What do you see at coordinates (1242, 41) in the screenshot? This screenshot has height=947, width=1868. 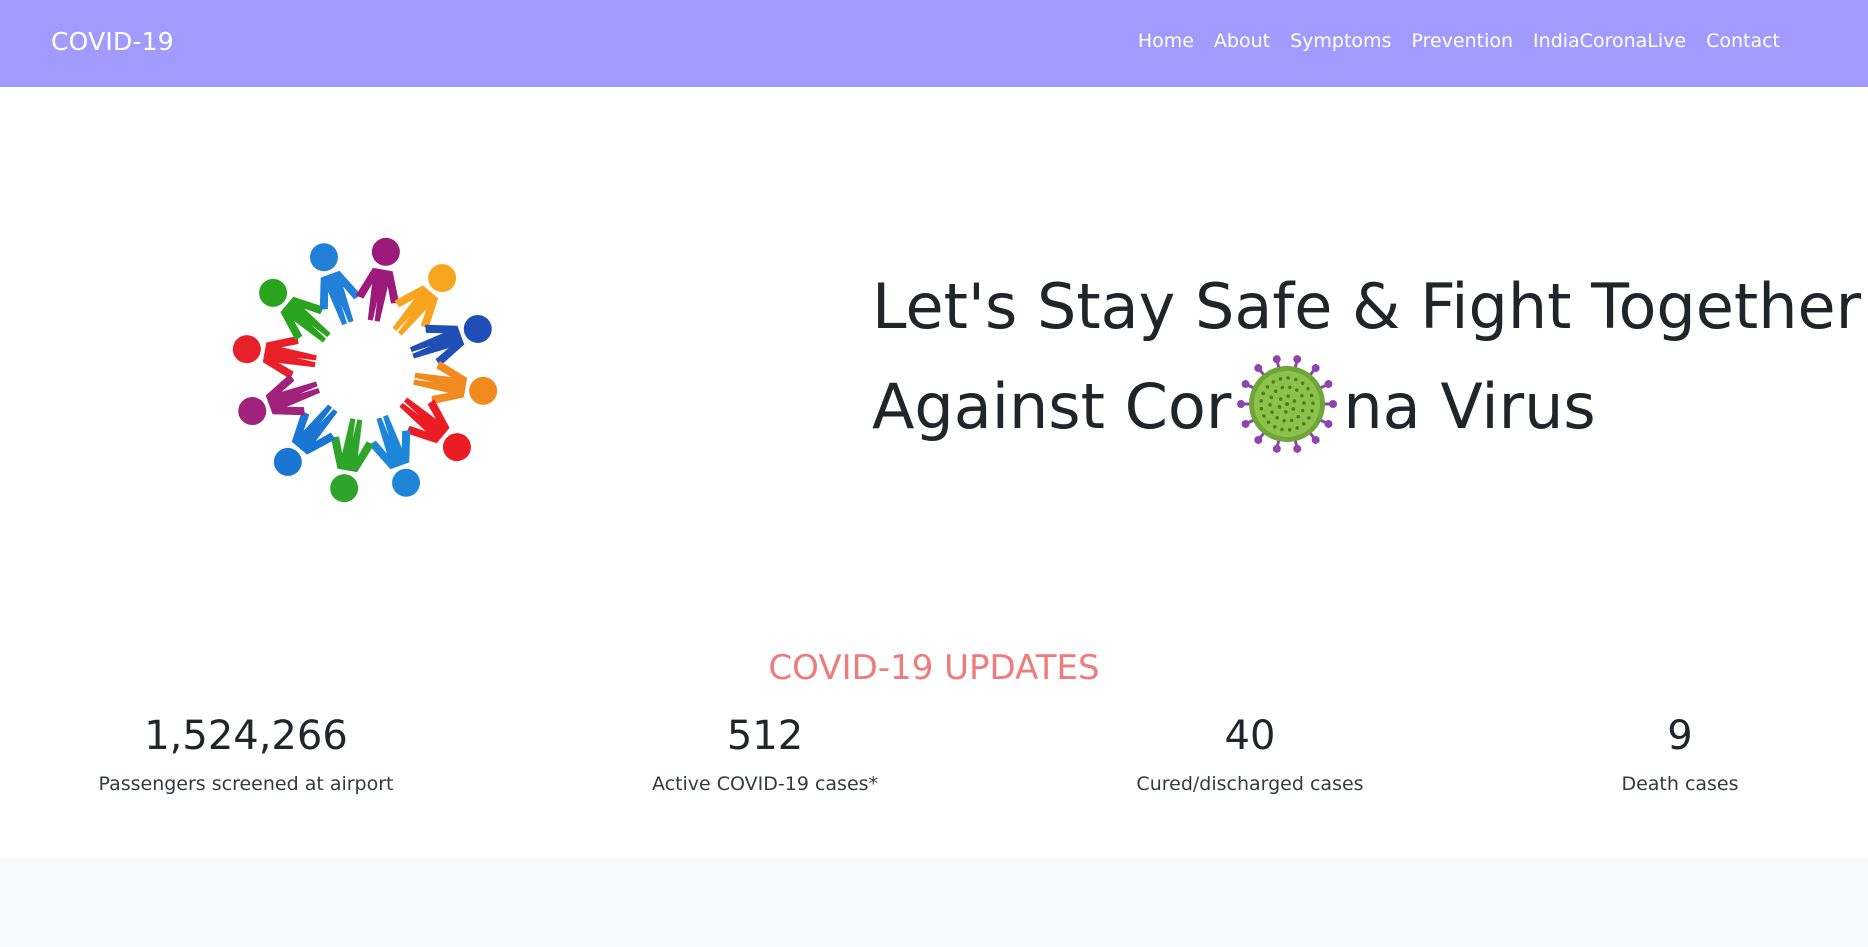 I see `nav-link-about: About` at bounding box center [1242, 41].